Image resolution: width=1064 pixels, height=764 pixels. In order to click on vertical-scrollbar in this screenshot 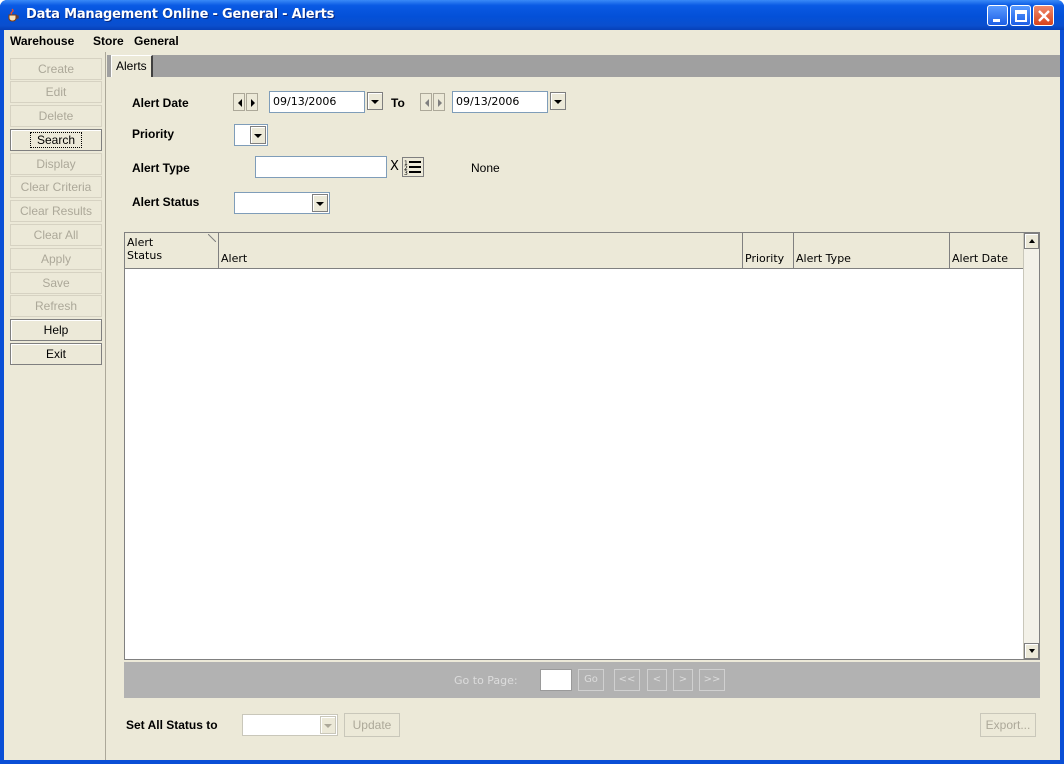, I will do `click(1031, 446)`.